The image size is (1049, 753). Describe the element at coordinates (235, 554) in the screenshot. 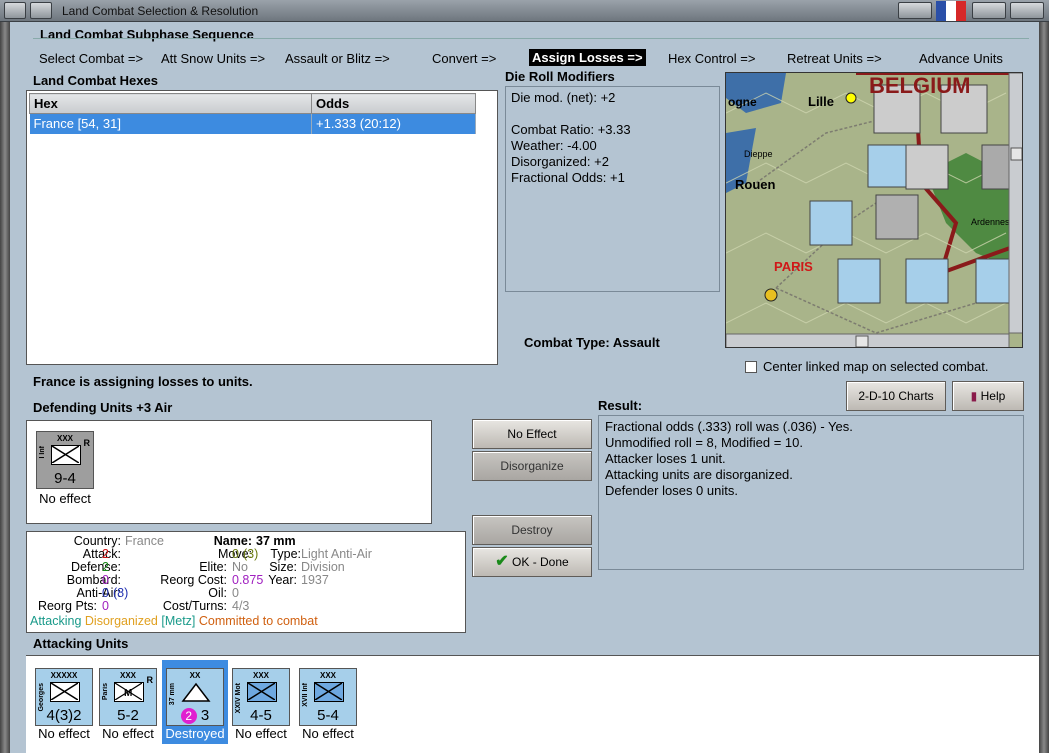

I see `move-value: 0` at that location.